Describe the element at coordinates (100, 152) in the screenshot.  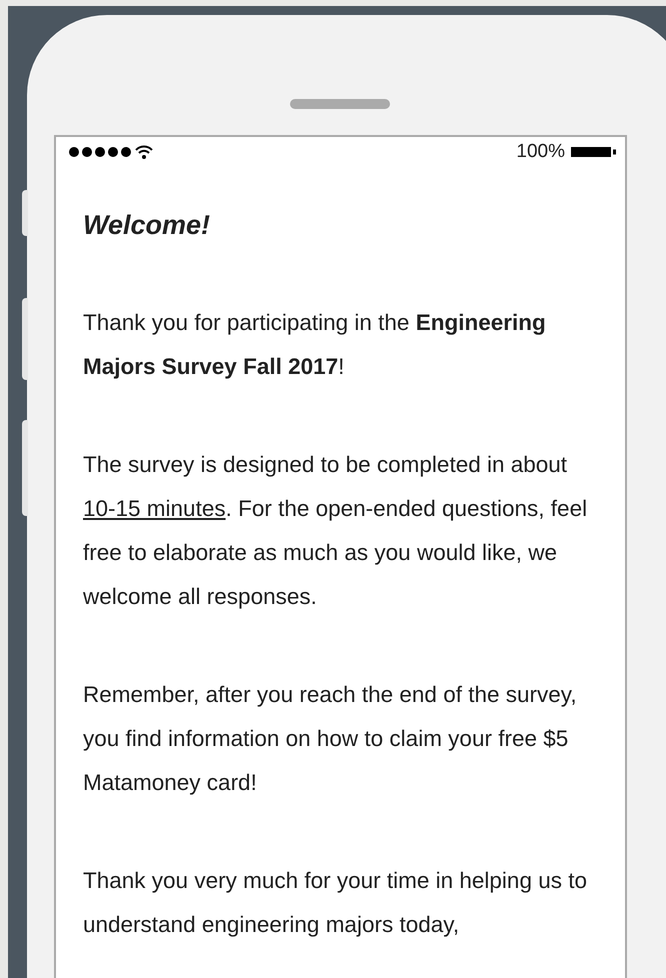
I see `signal-icon` at that location.